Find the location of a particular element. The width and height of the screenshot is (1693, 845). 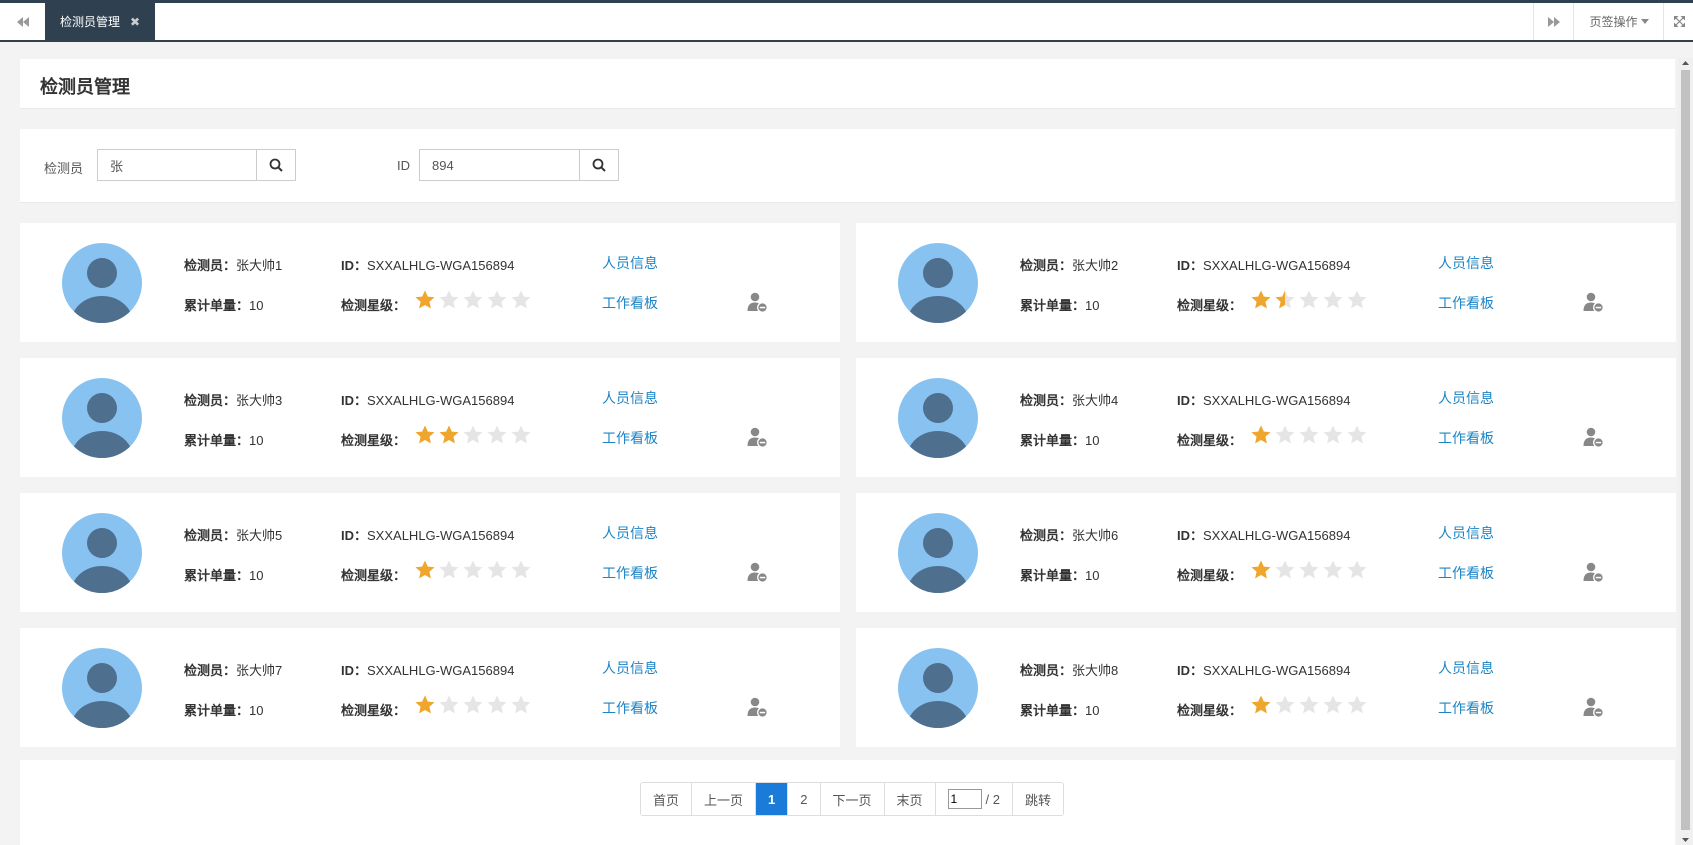

inspector-name-value: 张大帅8 is located at coordinates (1095, 670).